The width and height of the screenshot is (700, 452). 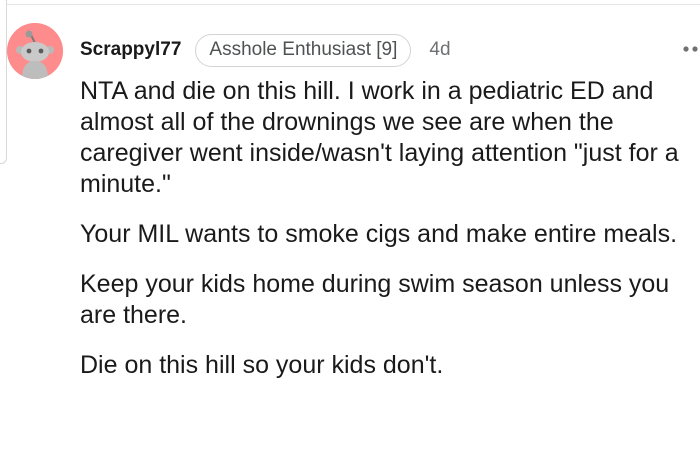 I want to click on snoo-avatar-icon, so click(x=35, y=51).